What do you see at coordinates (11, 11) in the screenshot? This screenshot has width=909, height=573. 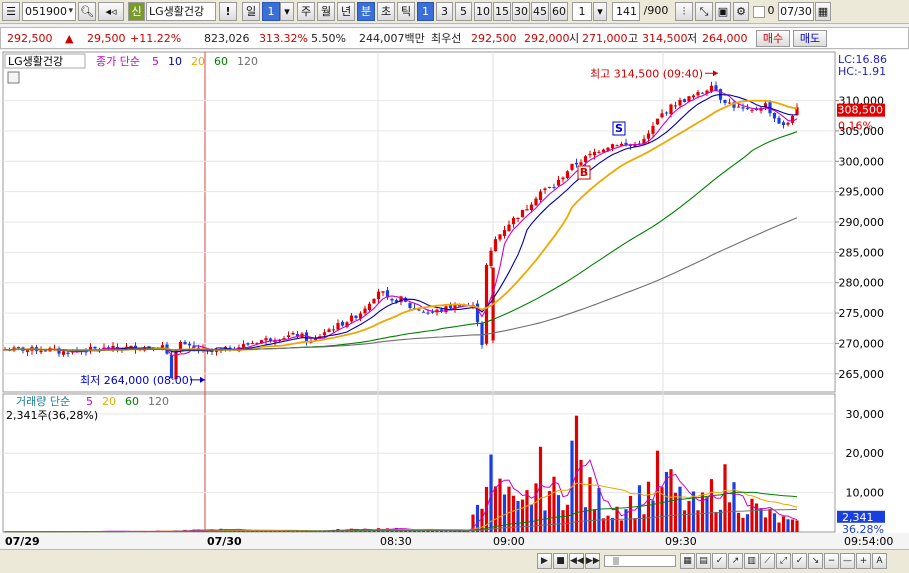 I see `menu-icon: ☰` at bounding box center [11, 11].